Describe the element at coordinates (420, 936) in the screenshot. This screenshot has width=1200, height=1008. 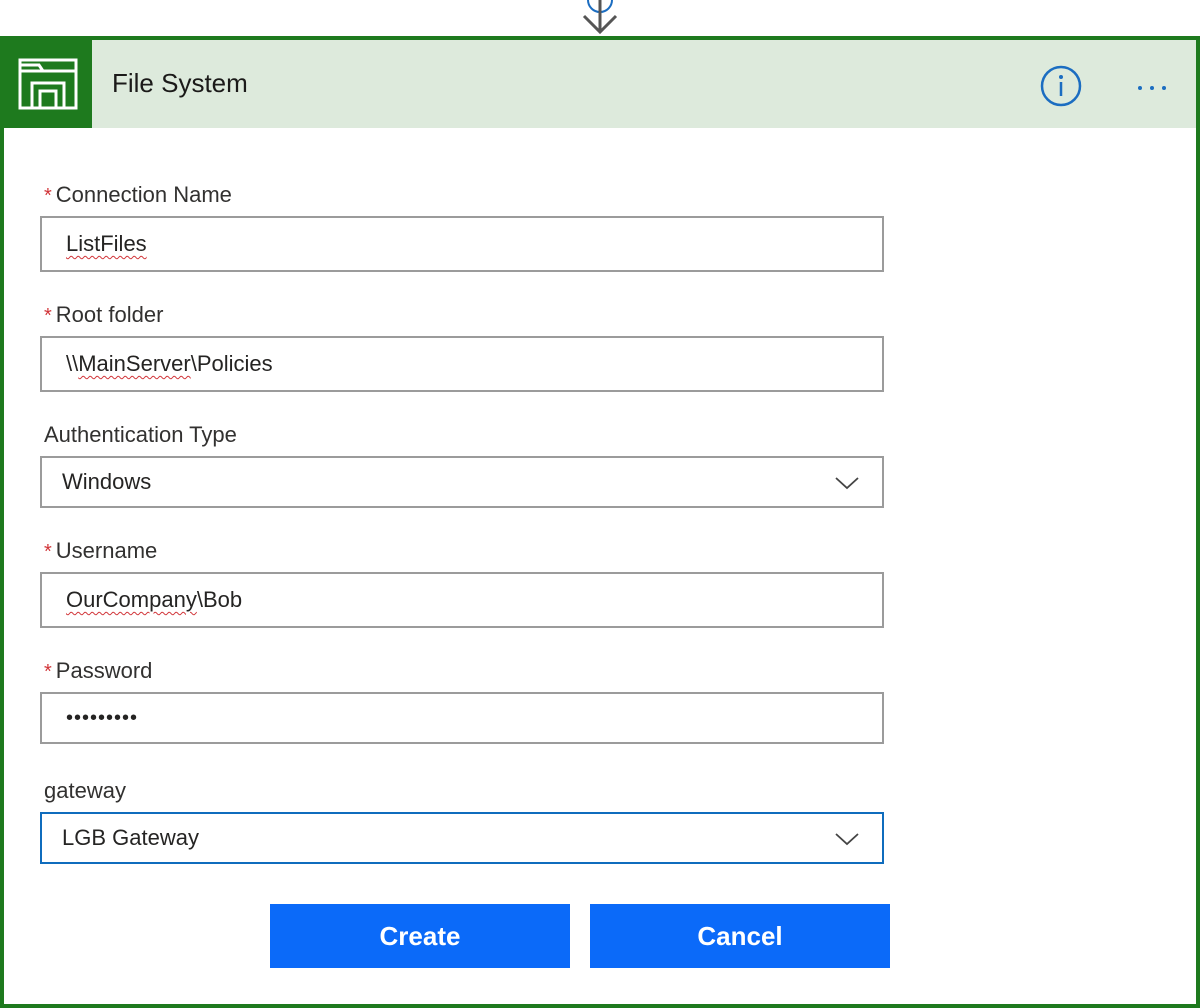
I see `create-button: Create` at that location.